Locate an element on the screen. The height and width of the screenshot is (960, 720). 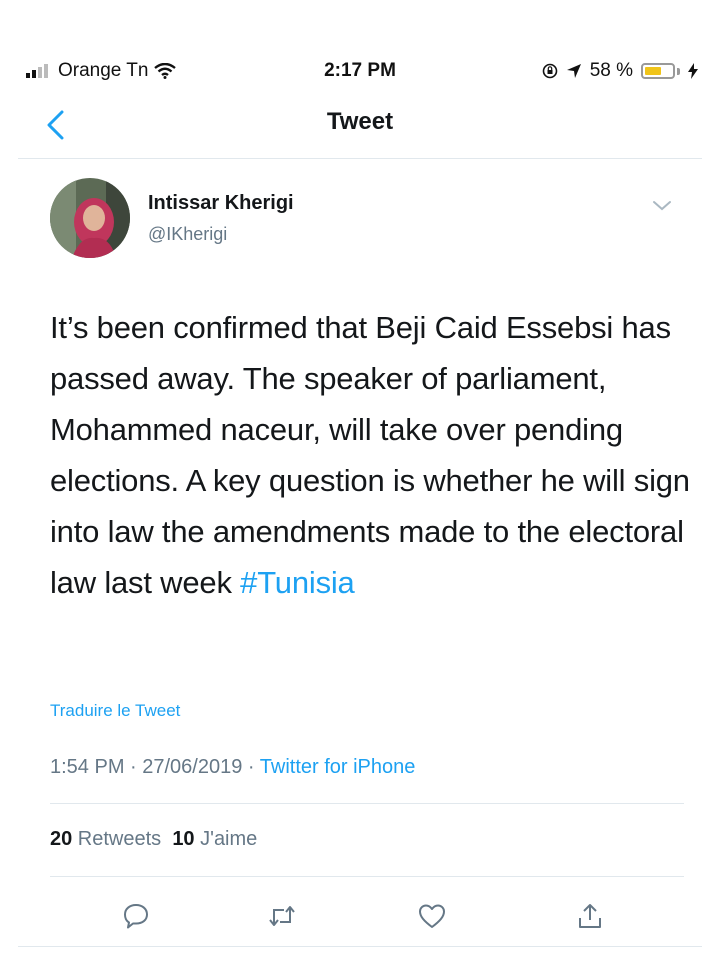
retweet-count: 20 is located at coordinates (61, 839).